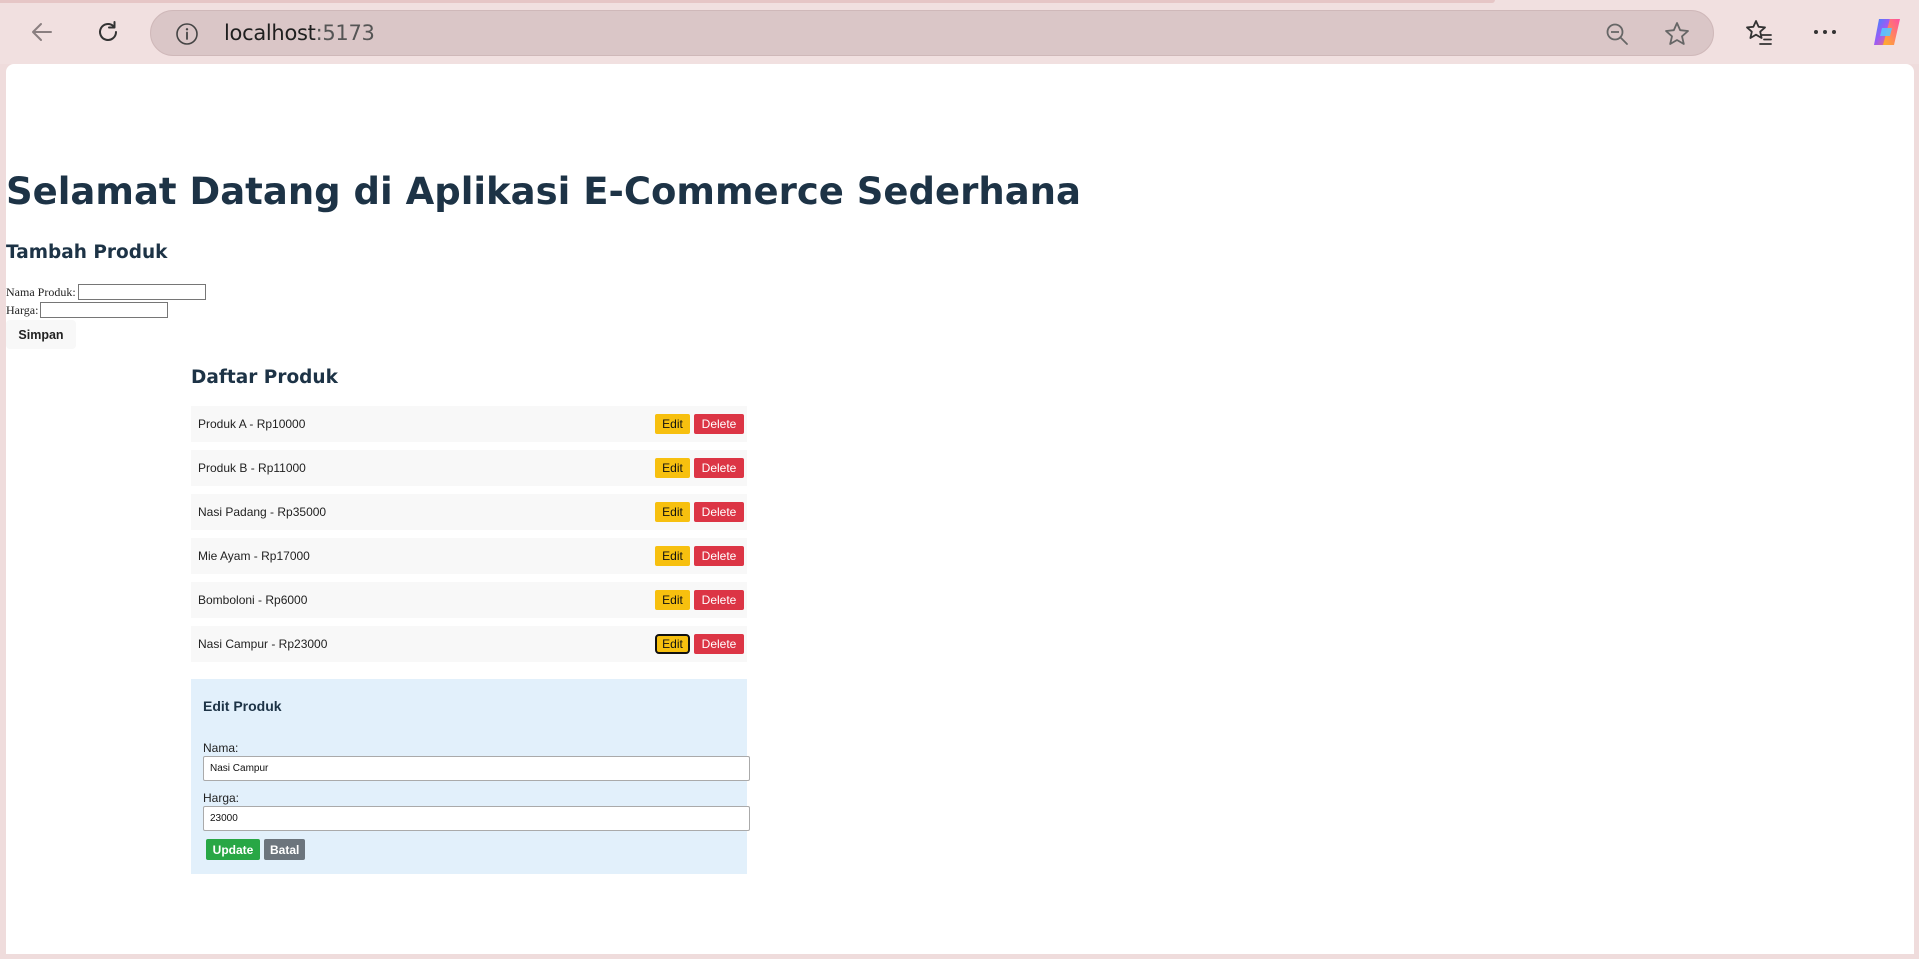 The height and width of the screenshot is (959, 1919). I want to click on product-item: Nasi Padang - Rp35000 Edit Delete, so click(469, 512).